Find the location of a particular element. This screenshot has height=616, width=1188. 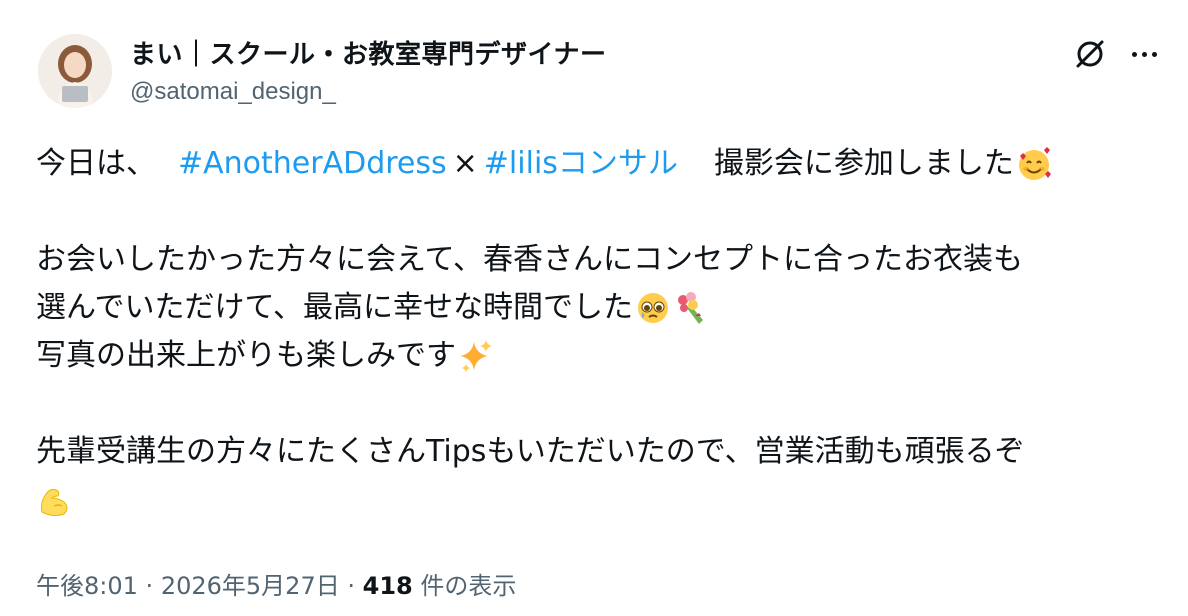

tweet-line: お会いしたかった方々に会えて、春香さんにコンセプトに合ったお衣装も is located at coordinates (601, 260).